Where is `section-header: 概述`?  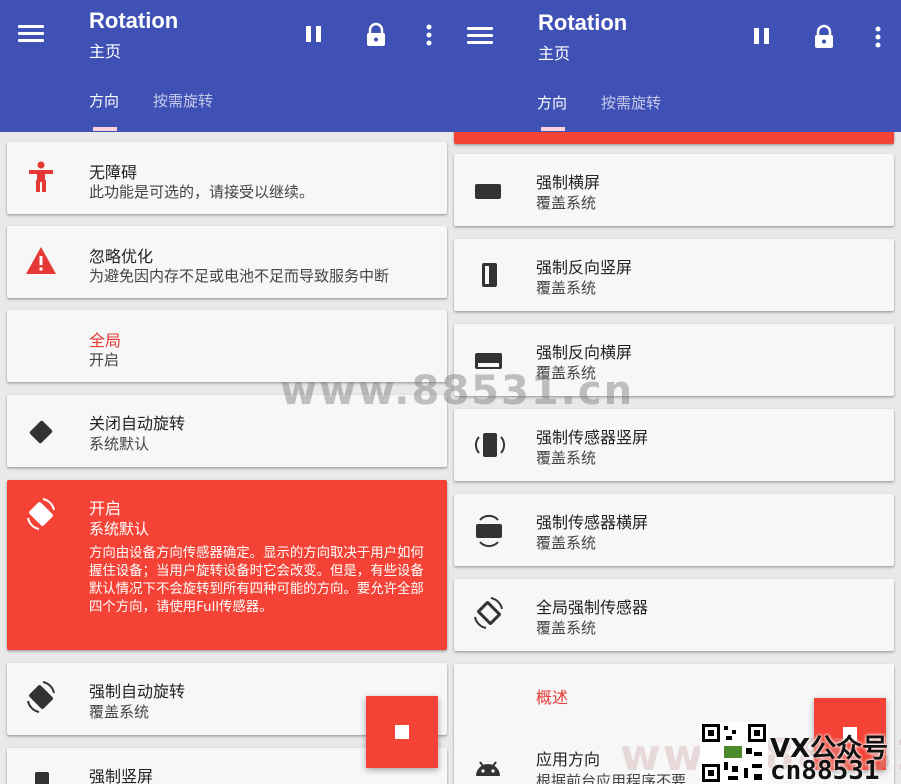 section-header: 概述 is located at coordinates (552, 697).